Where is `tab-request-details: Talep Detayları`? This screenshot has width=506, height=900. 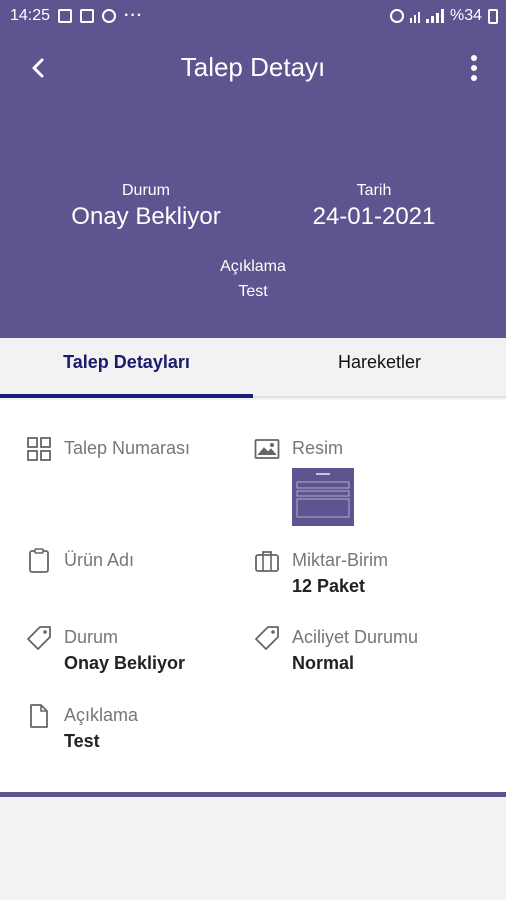
tab-request-details: Talep Detayları is located at coordinates (126, 368).